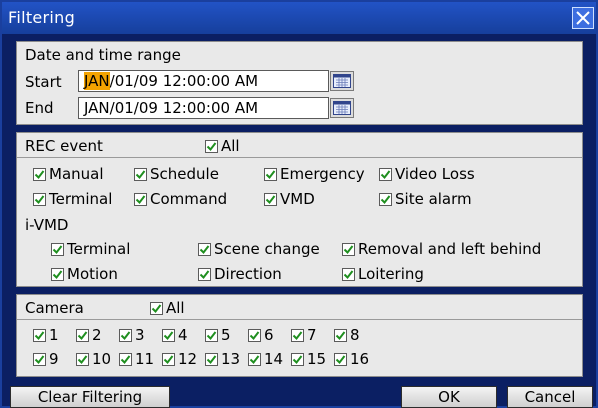 Image resolution: width=598 pixels, height=408 pixels. I want to click on rec-vmd-checkbox: VMD, so click(289, 199).